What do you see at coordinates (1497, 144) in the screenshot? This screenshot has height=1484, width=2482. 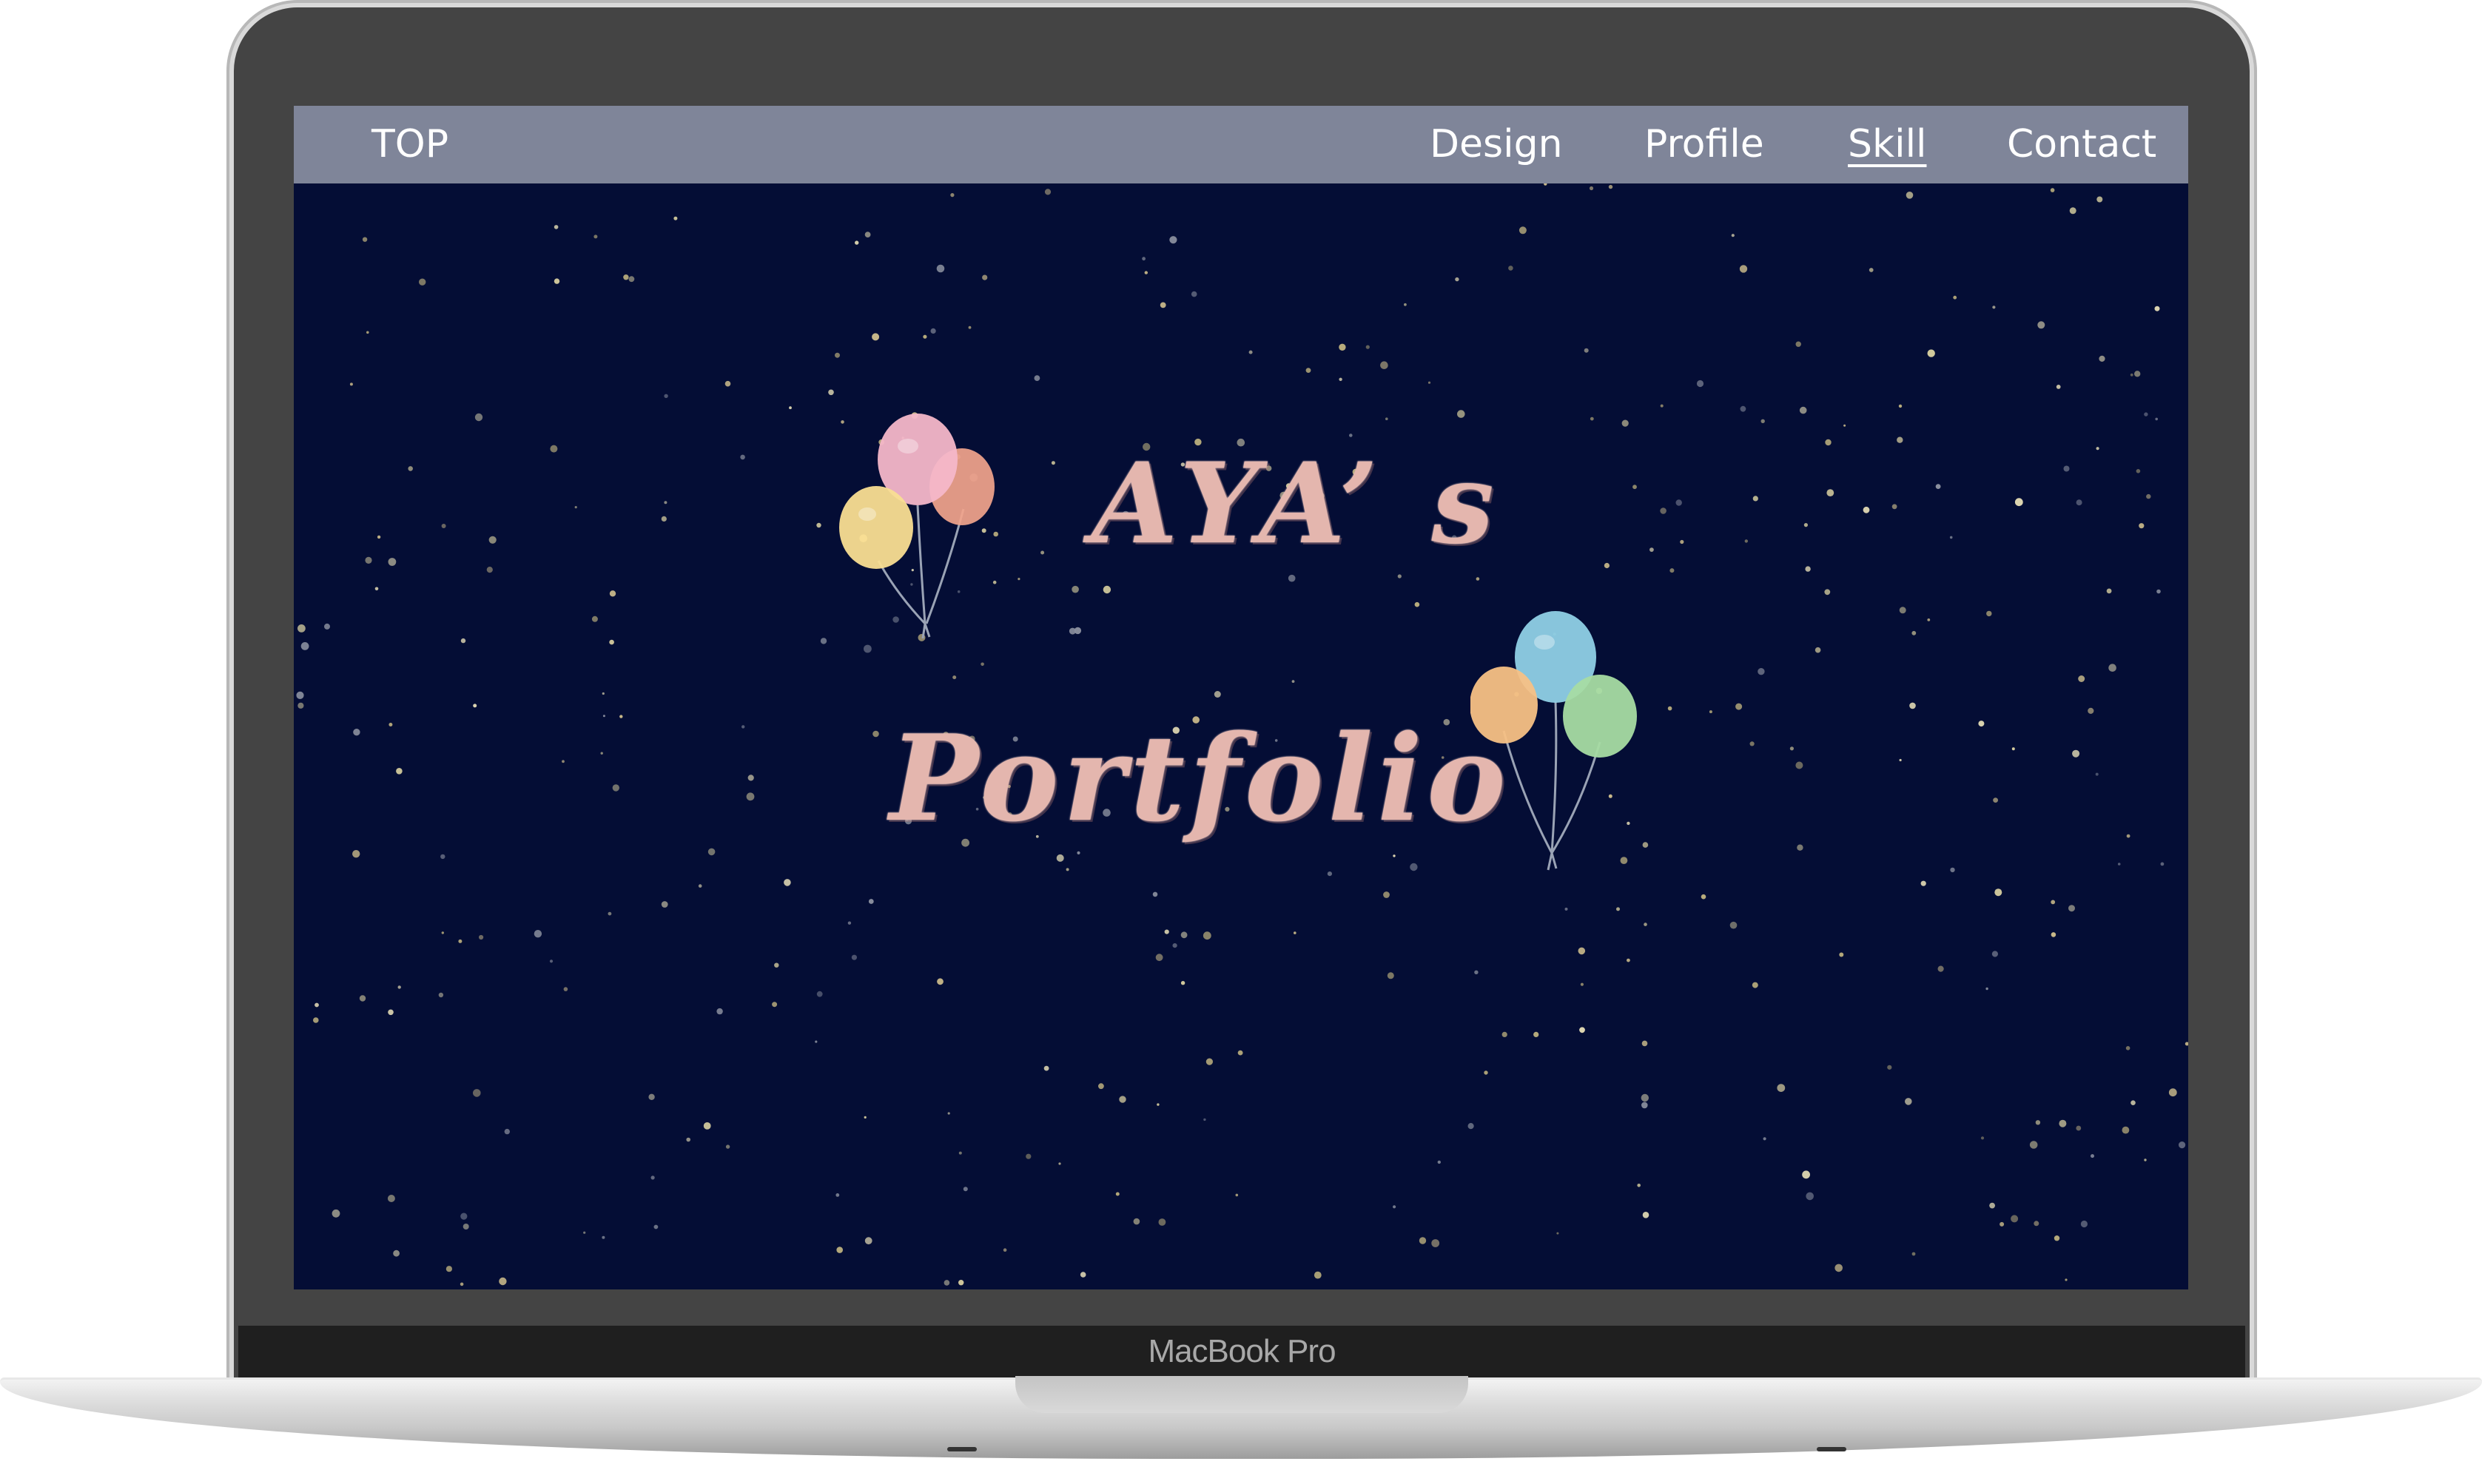 I see `nav-design-link: Design` at bounding box center [1497, 144].